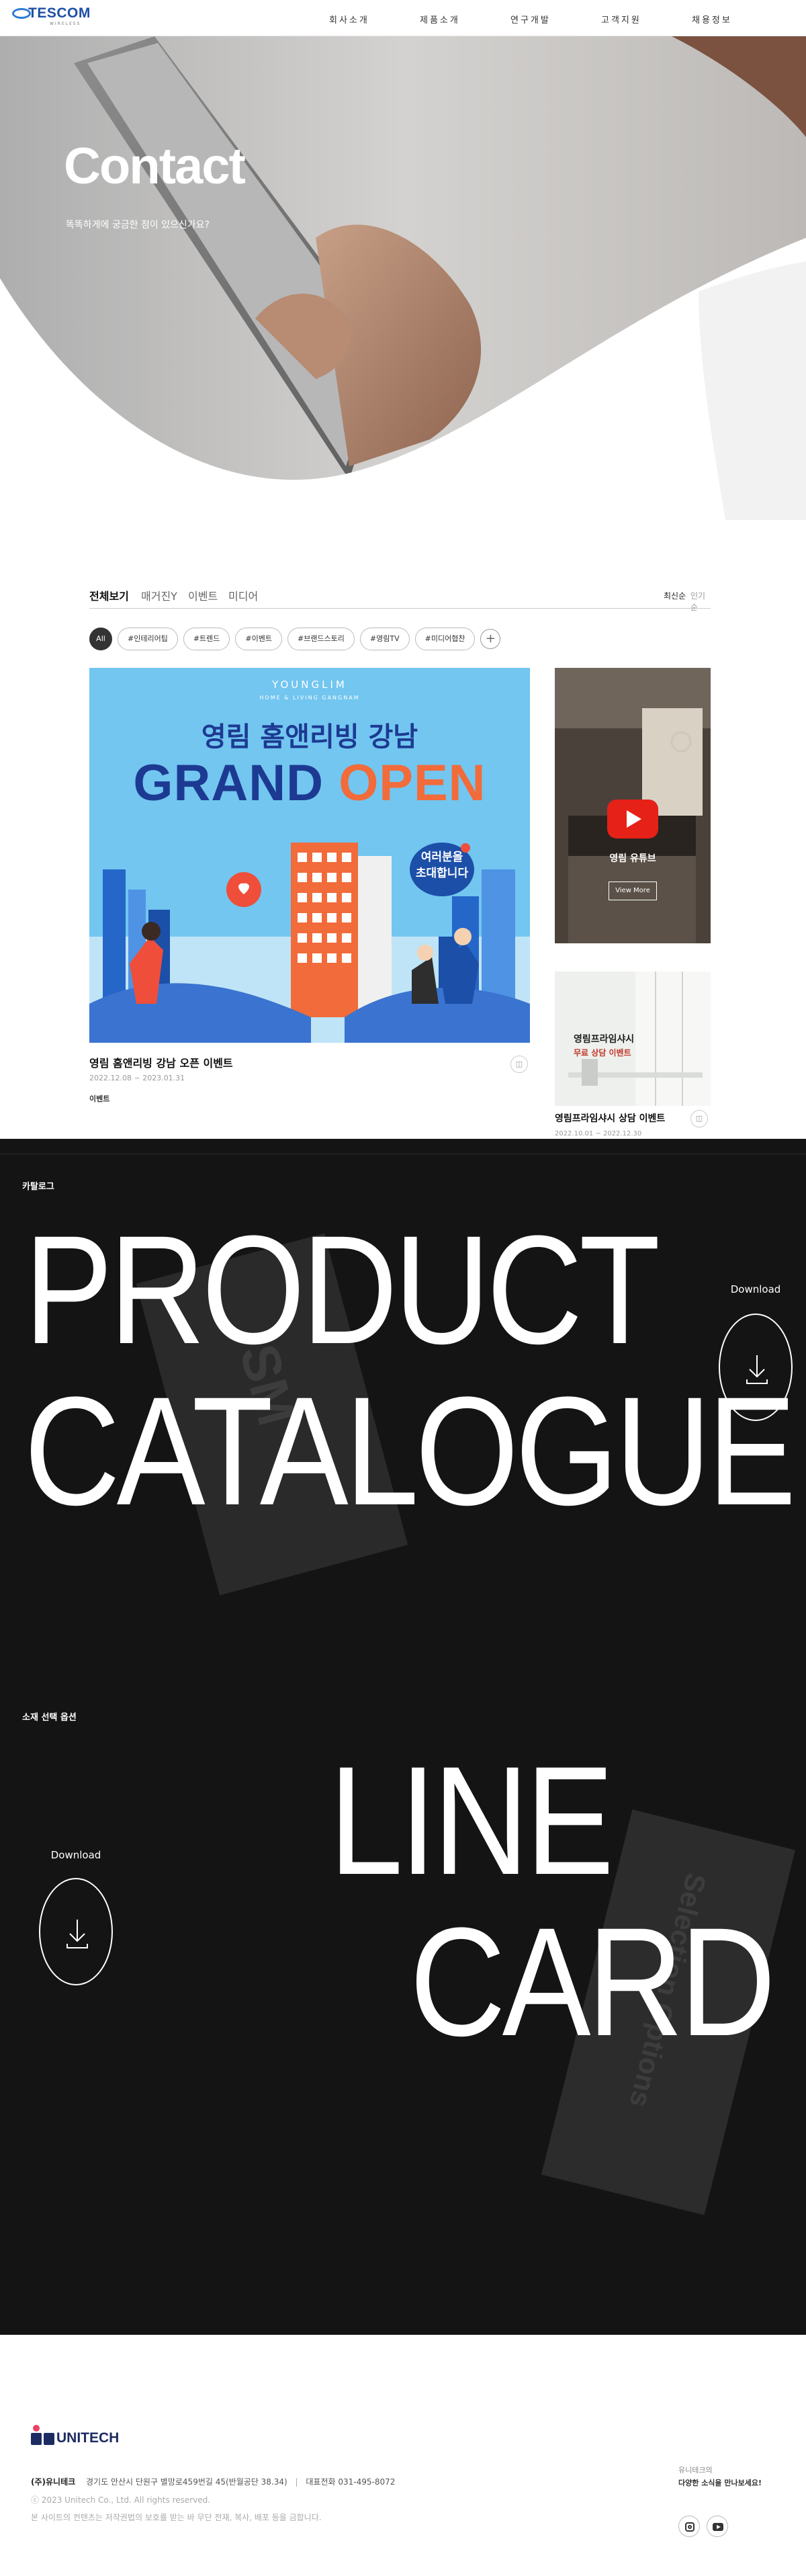 This screenshot has height=2576, width=806. I want to click on tescom-logo: TESCOM WIRELESS, so click(59, 17).